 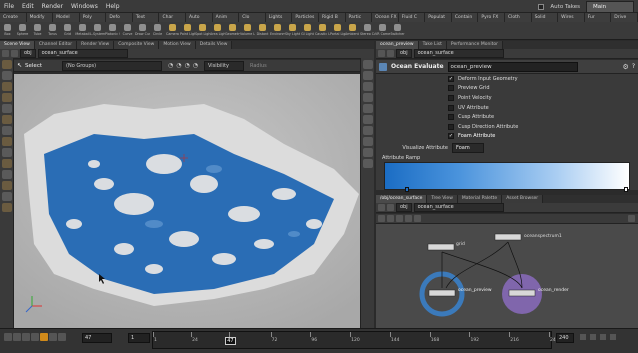 I want to click on attribute-ramp, so click(x=507, y=176).